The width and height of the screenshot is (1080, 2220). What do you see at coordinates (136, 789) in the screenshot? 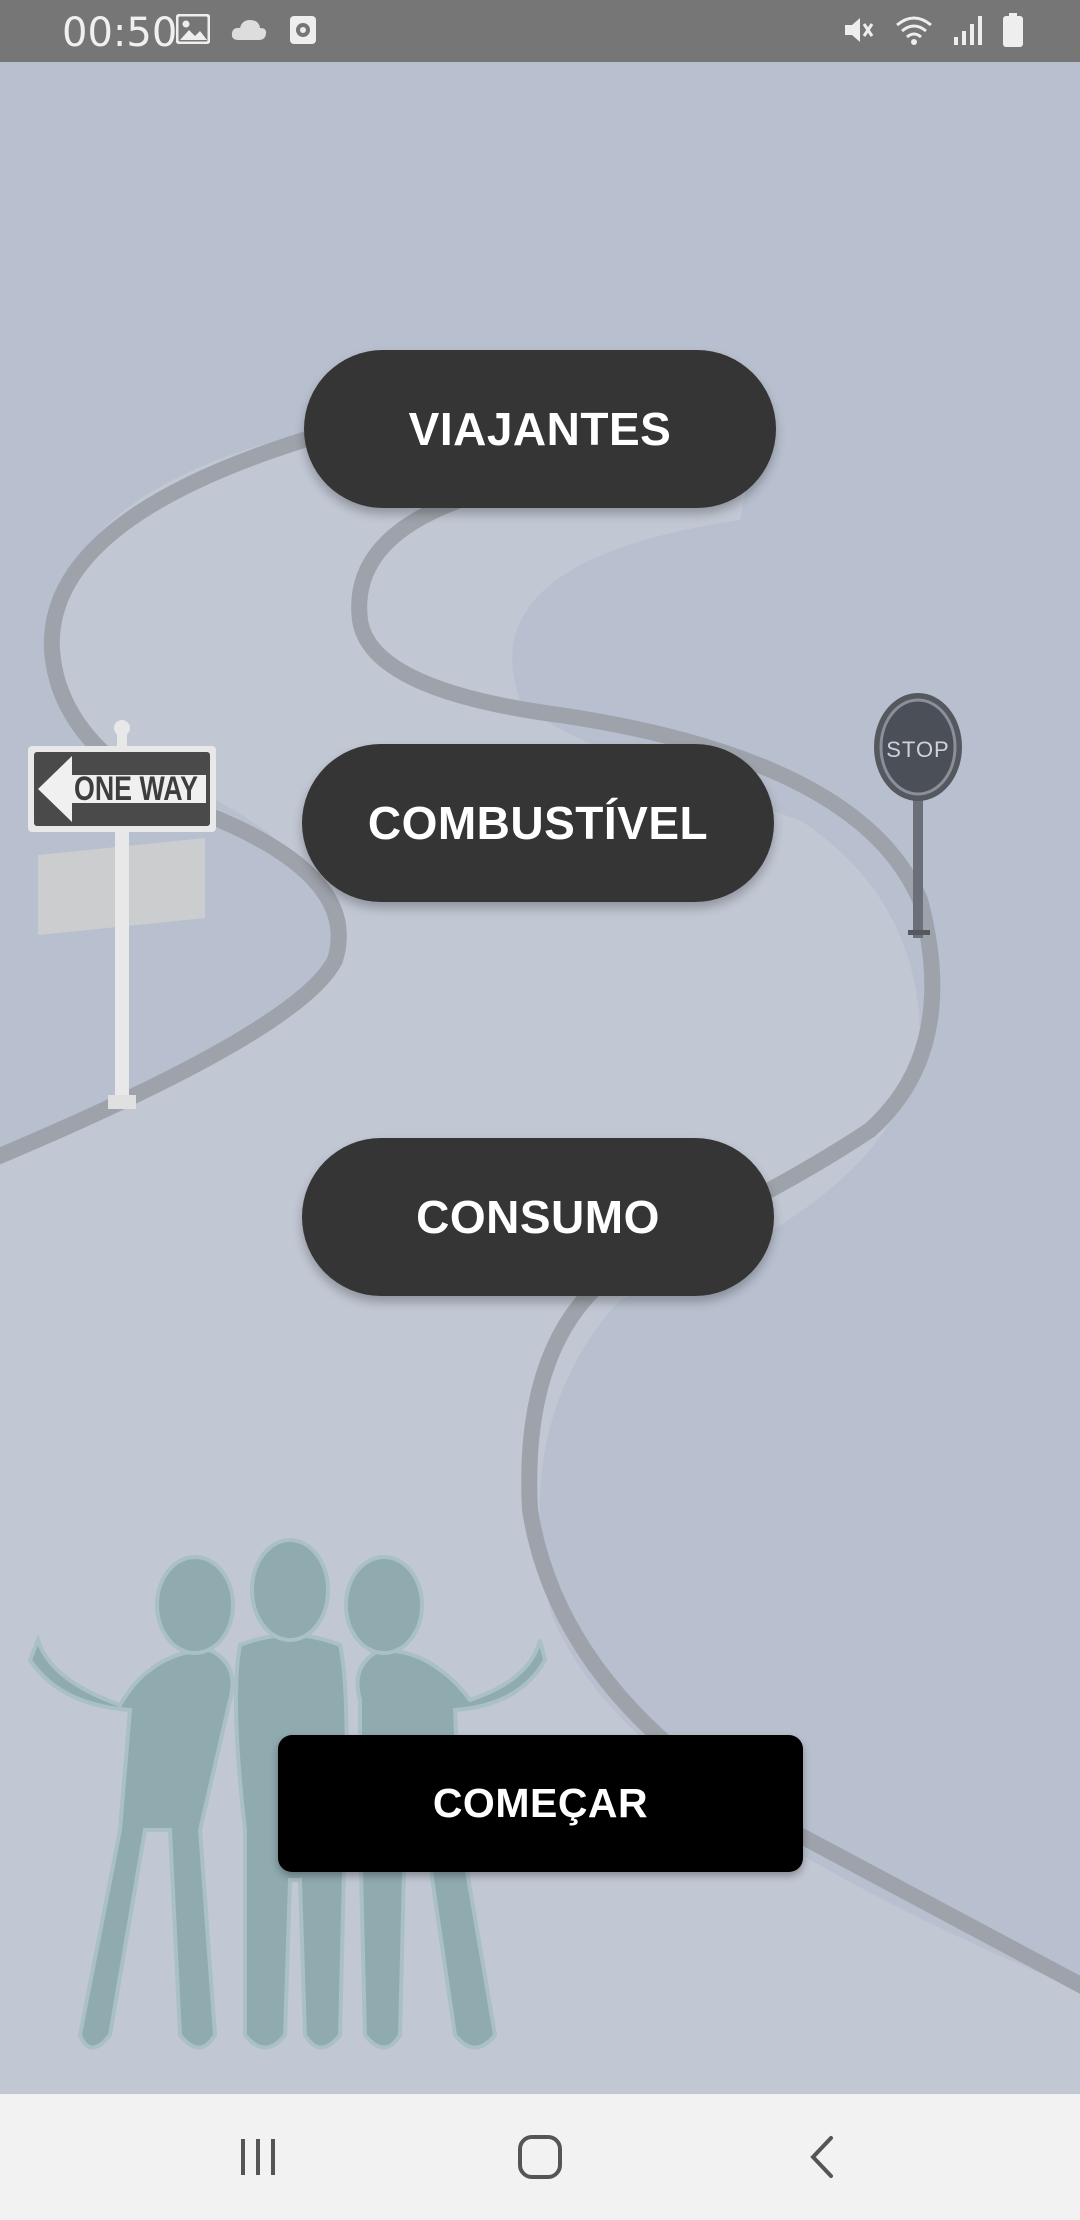
I see `one-way-sign-text: ONE WAY` at bounding box center [136, 789].